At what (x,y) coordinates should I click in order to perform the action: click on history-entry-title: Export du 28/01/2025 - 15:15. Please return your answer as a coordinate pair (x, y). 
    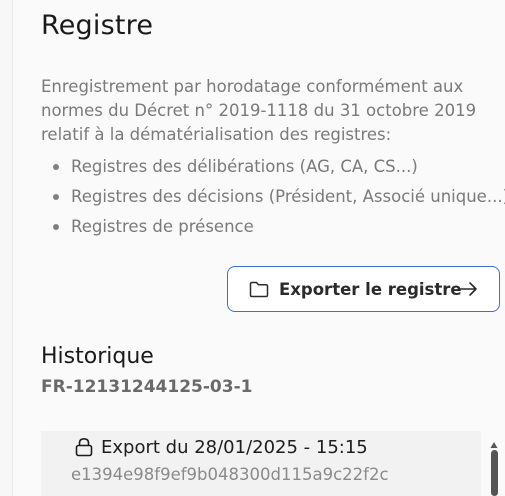
    Looking at the image, I should click on (234, 447).